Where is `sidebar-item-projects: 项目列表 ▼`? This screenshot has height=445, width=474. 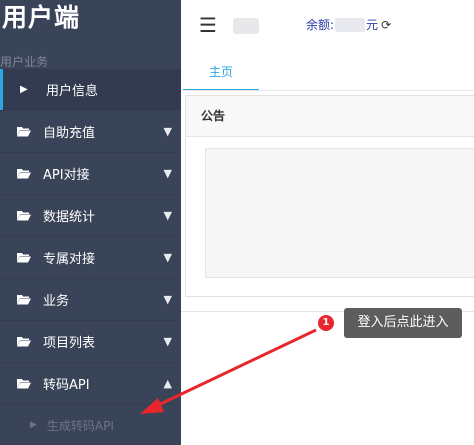 sidebar-item-projects: 项目列表 ▼ is located at coordinates (90, 342).